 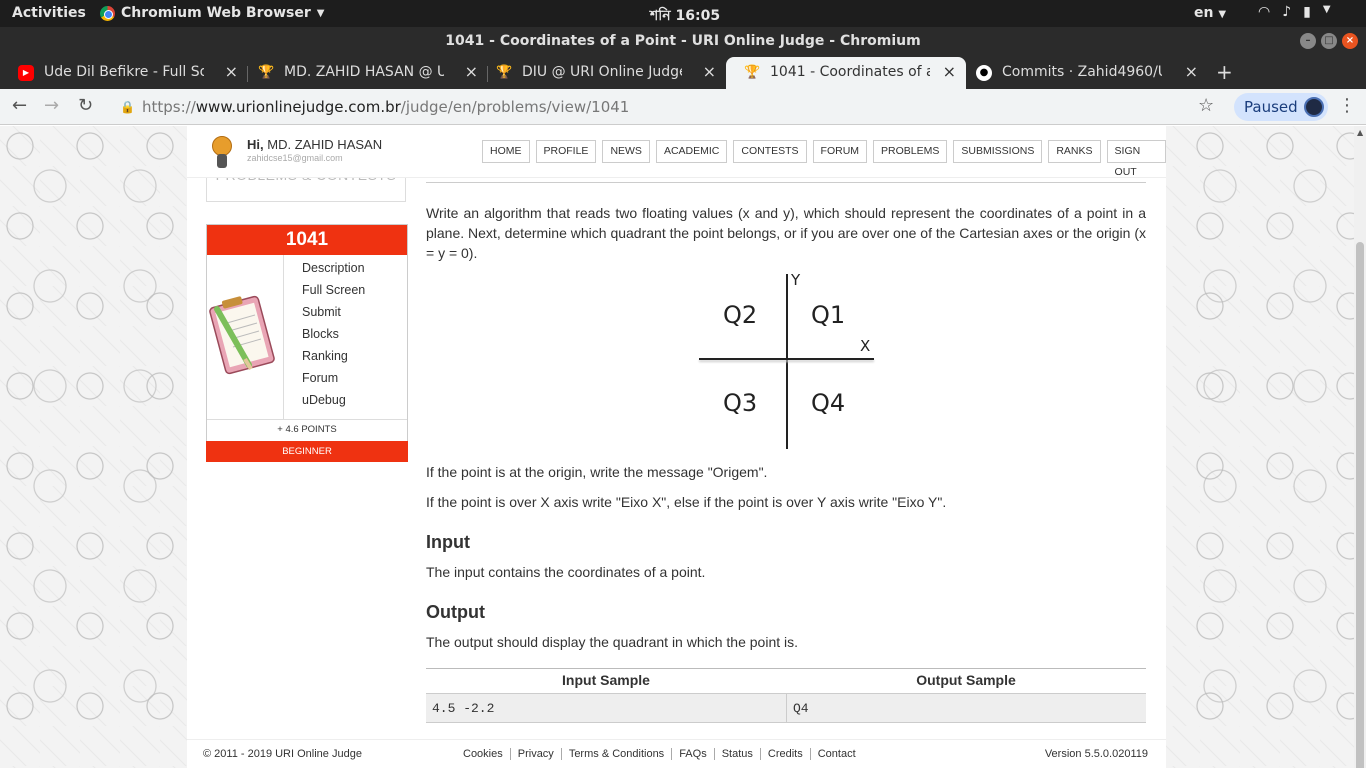 I want to click on tab-label: DIU @ URI Online Judge, so click(x=602, y=72).